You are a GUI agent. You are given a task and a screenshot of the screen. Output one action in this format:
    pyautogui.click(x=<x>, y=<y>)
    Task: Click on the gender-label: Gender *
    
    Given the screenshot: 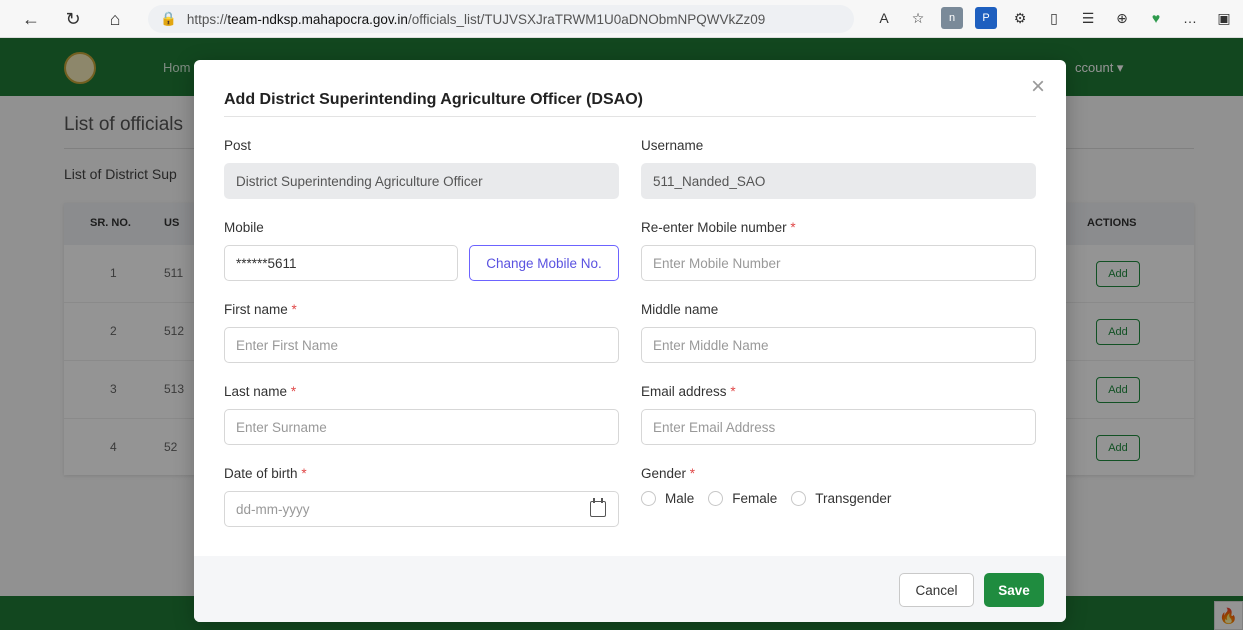 What is the action you would take?
    pyautogui.click(x=668, y=473)
    